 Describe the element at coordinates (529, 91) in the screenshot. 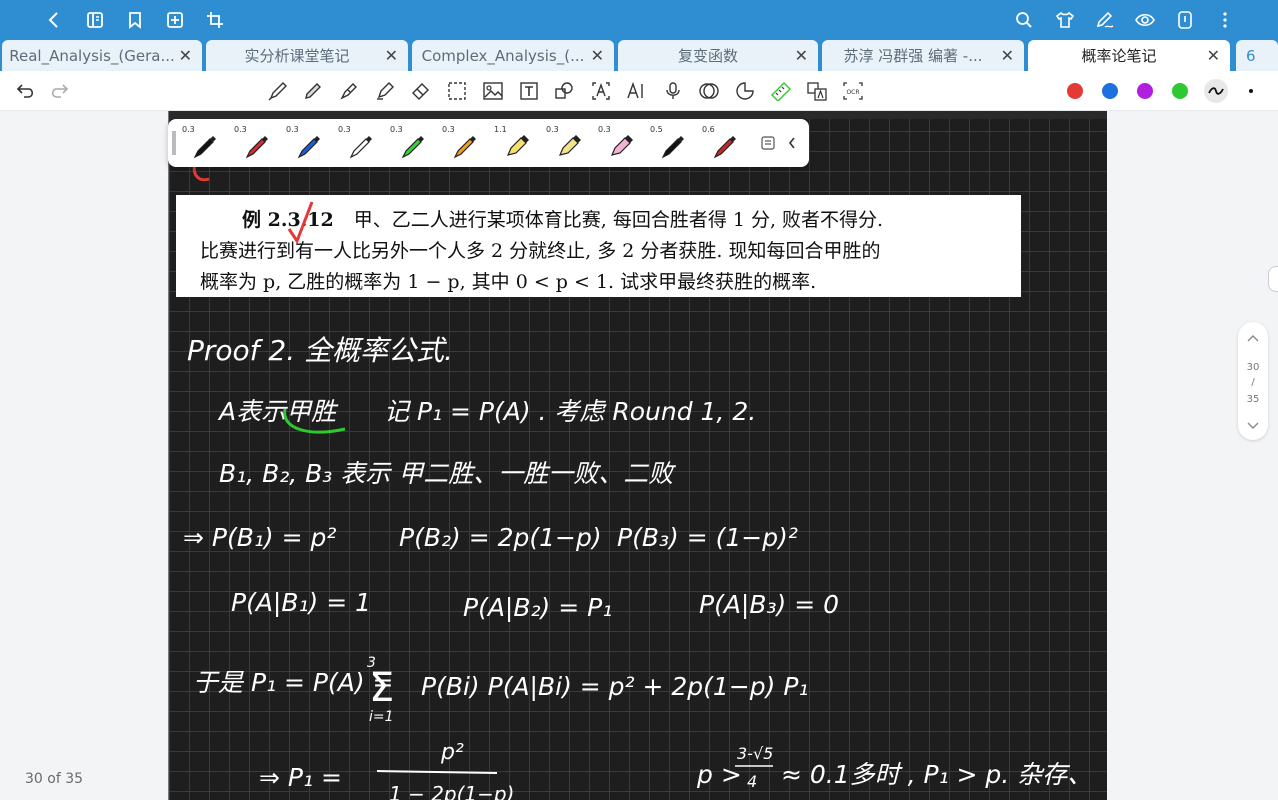

I see `text-box-icon` at that location.